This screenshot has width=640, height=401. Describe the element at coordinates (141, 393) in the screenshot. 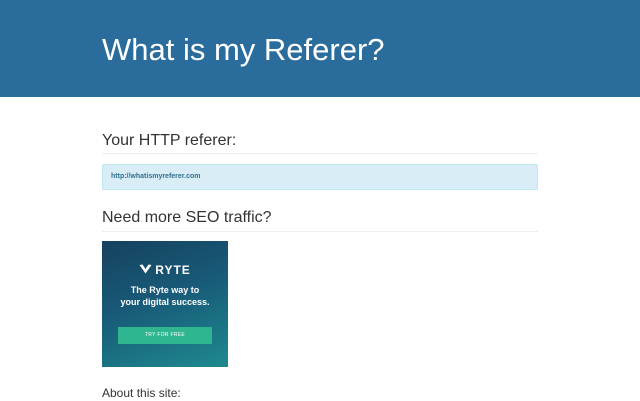

I see `about-heading: About this site:` at that location.